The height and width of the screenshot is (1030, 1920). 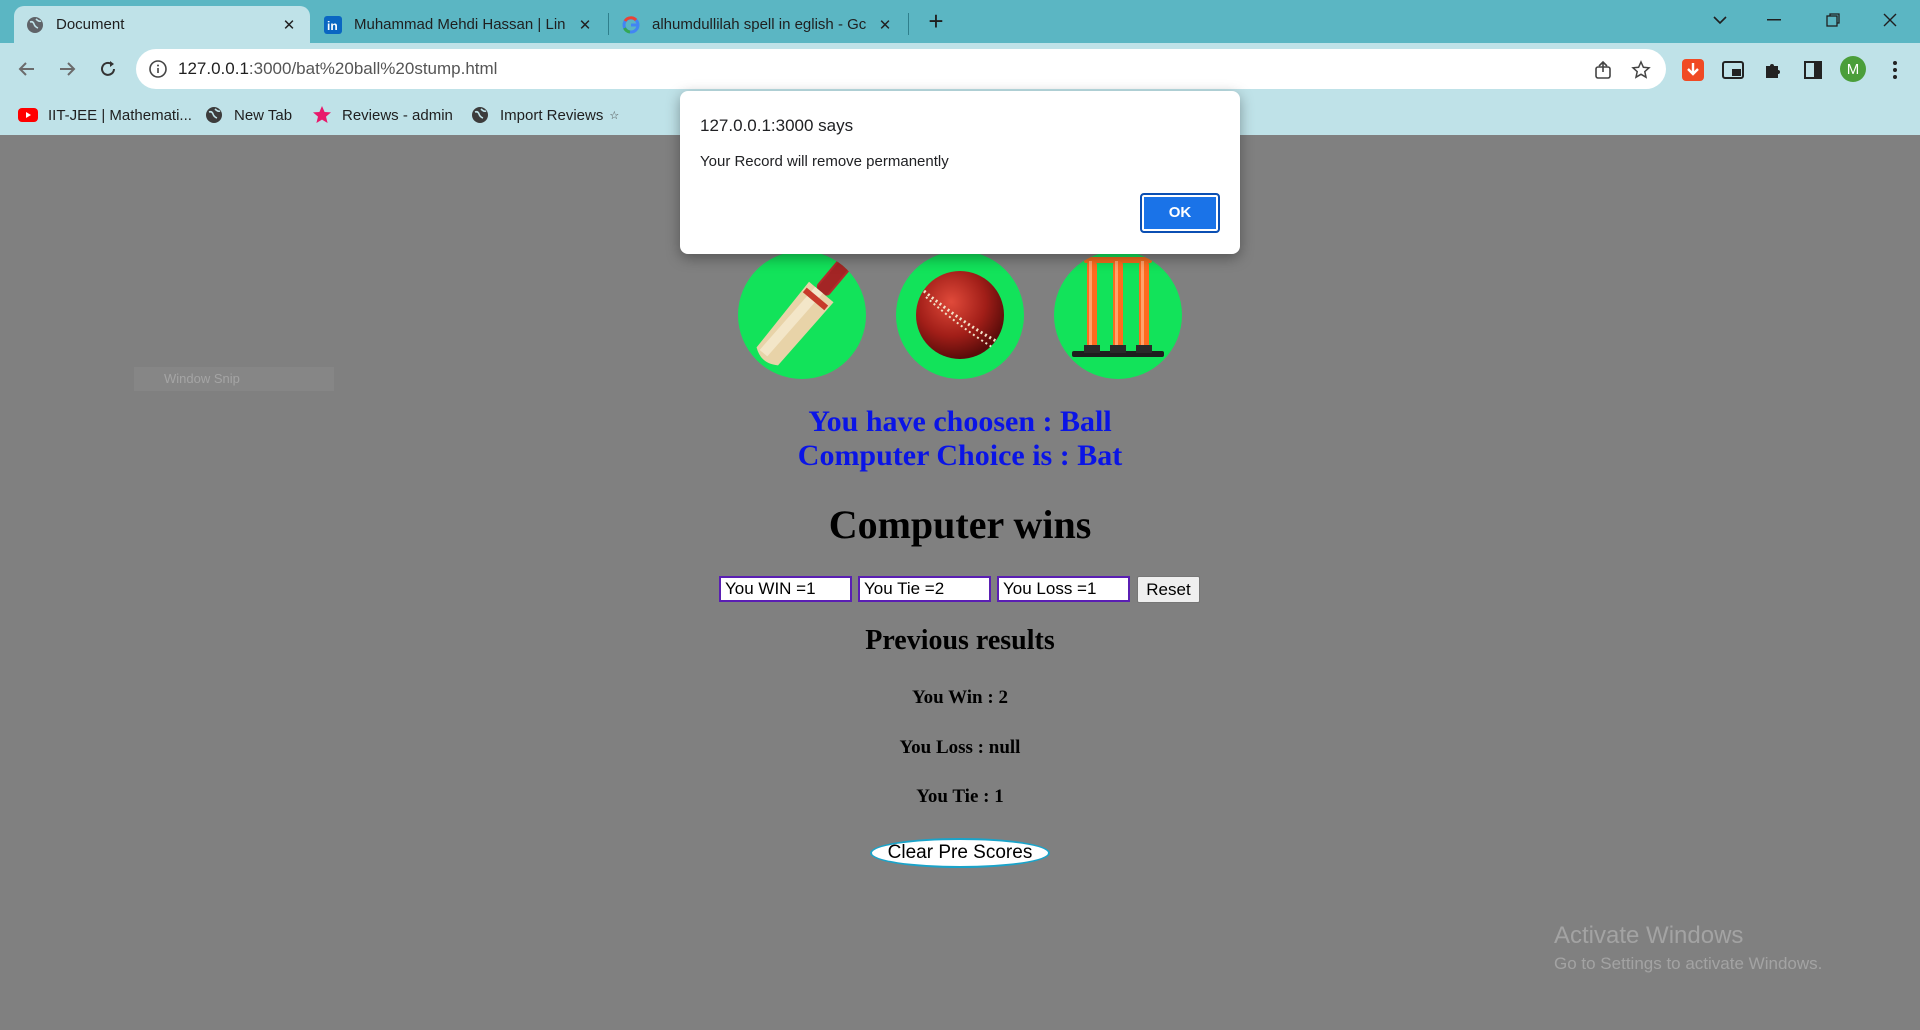 I want to click on stump-choice, so click(x=1118, y=315).